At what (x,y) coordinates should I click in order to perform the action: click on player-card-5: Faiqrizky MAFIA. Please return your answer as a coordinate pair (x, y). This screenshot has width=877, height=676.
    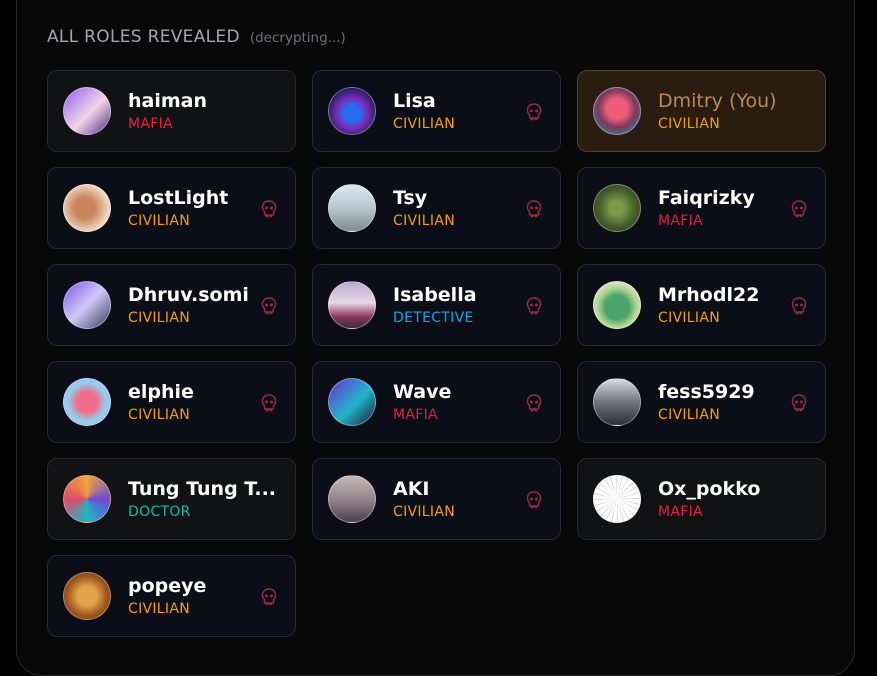
    Looking at the image, I should click on (701, 208).